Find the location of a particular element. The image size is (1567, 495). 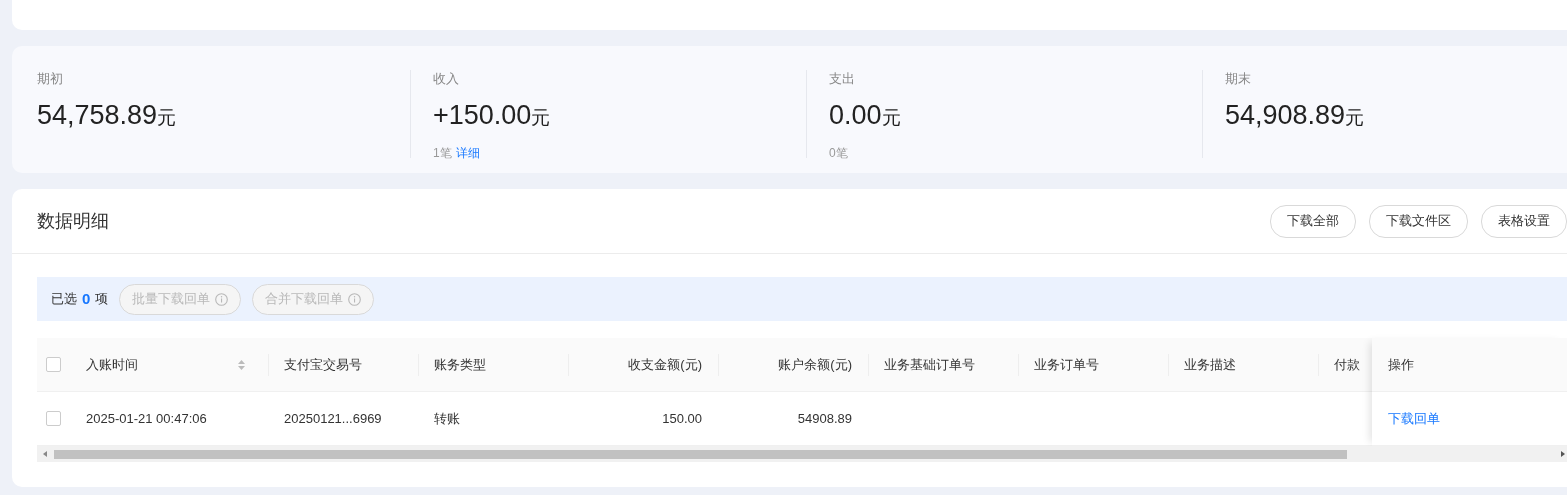

download-receipt-link: 下载回单 is located at coordinates (1414, 418).